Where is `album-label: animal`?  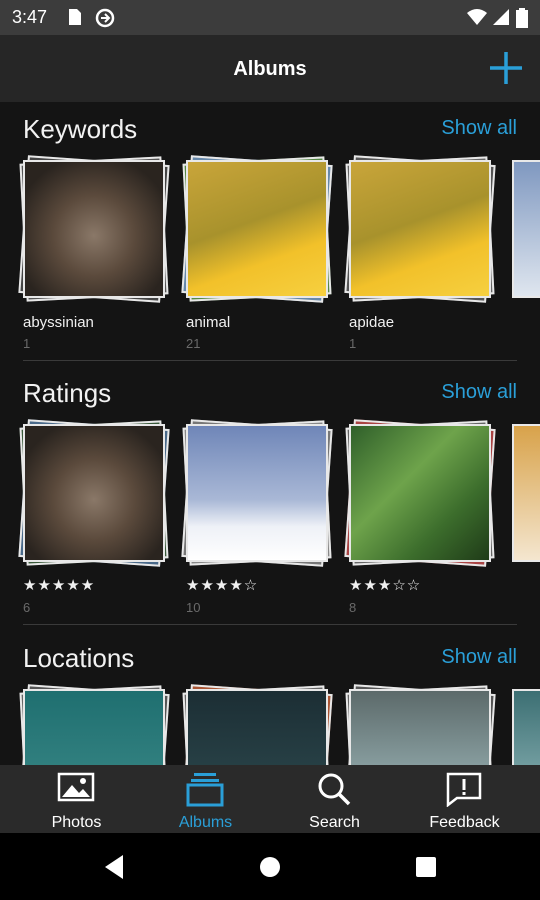
album-label: animal is located at coordinates (208, 322).